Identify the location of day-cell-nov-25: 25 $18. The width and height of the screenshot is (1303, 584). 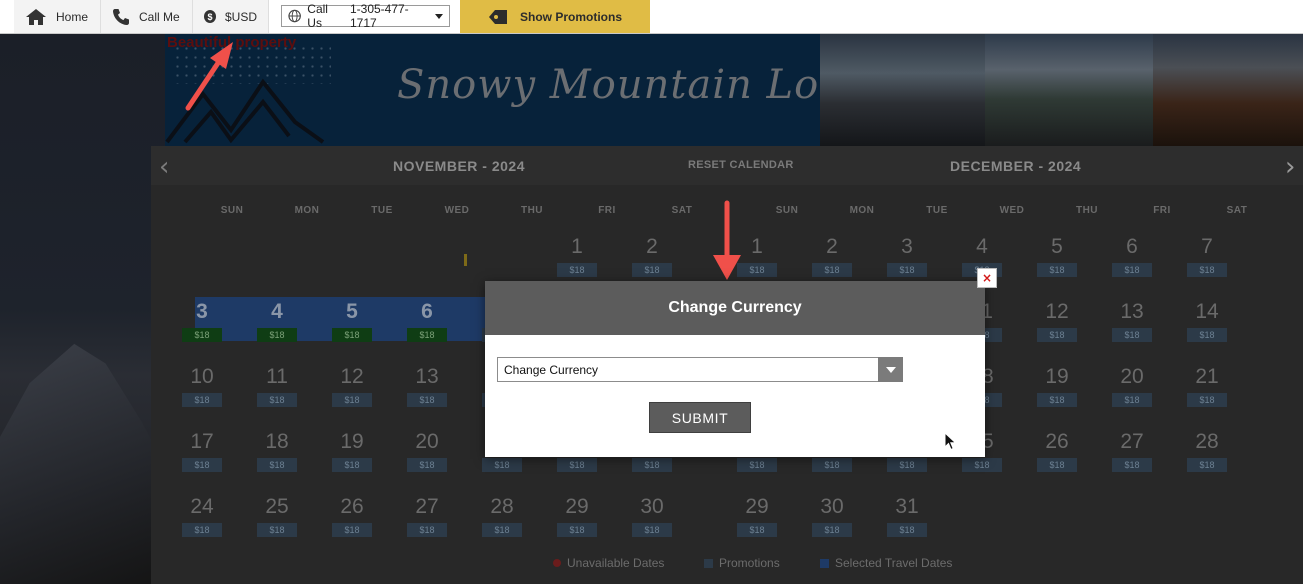
(277, 524).